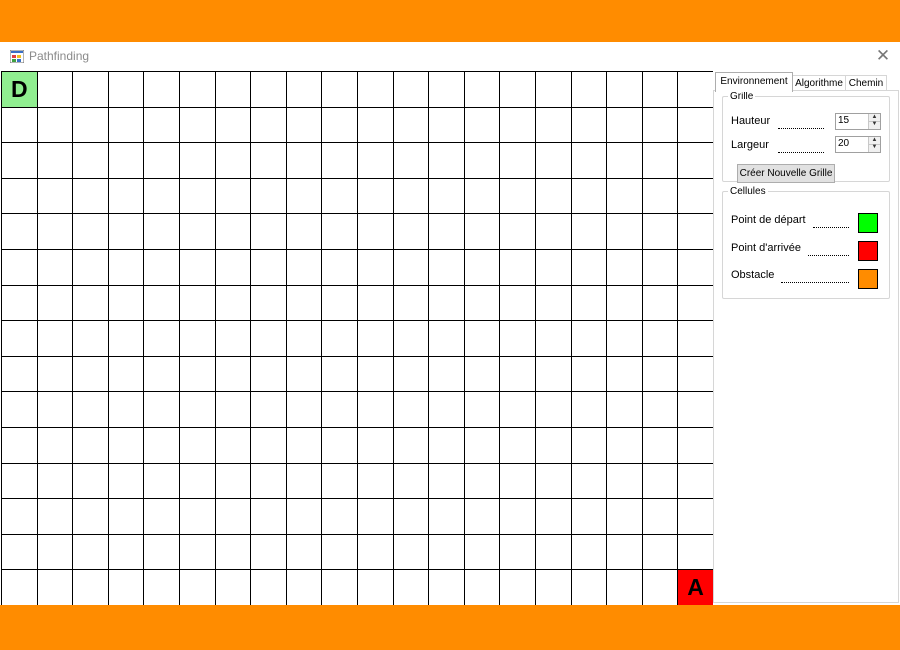 The width and height of the screenshot is (900, 650). Describe the element at coordinates (819, 83) in the screenshot. I see `tab-algorithme: Algorithme` at that location.